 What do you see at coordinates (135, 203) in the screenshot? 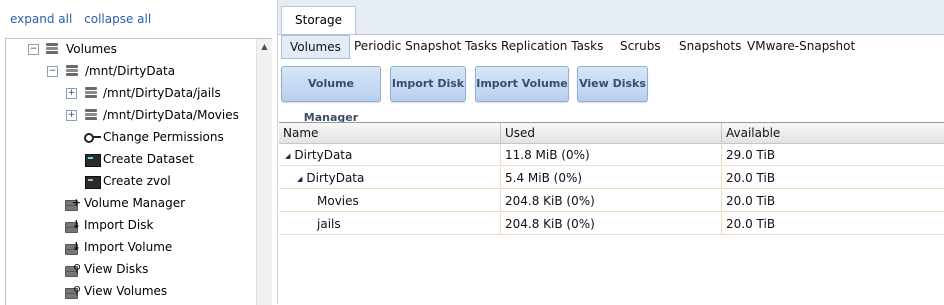
I see `tree-node-label: Volume Manager` at bounding box center [135, 203].